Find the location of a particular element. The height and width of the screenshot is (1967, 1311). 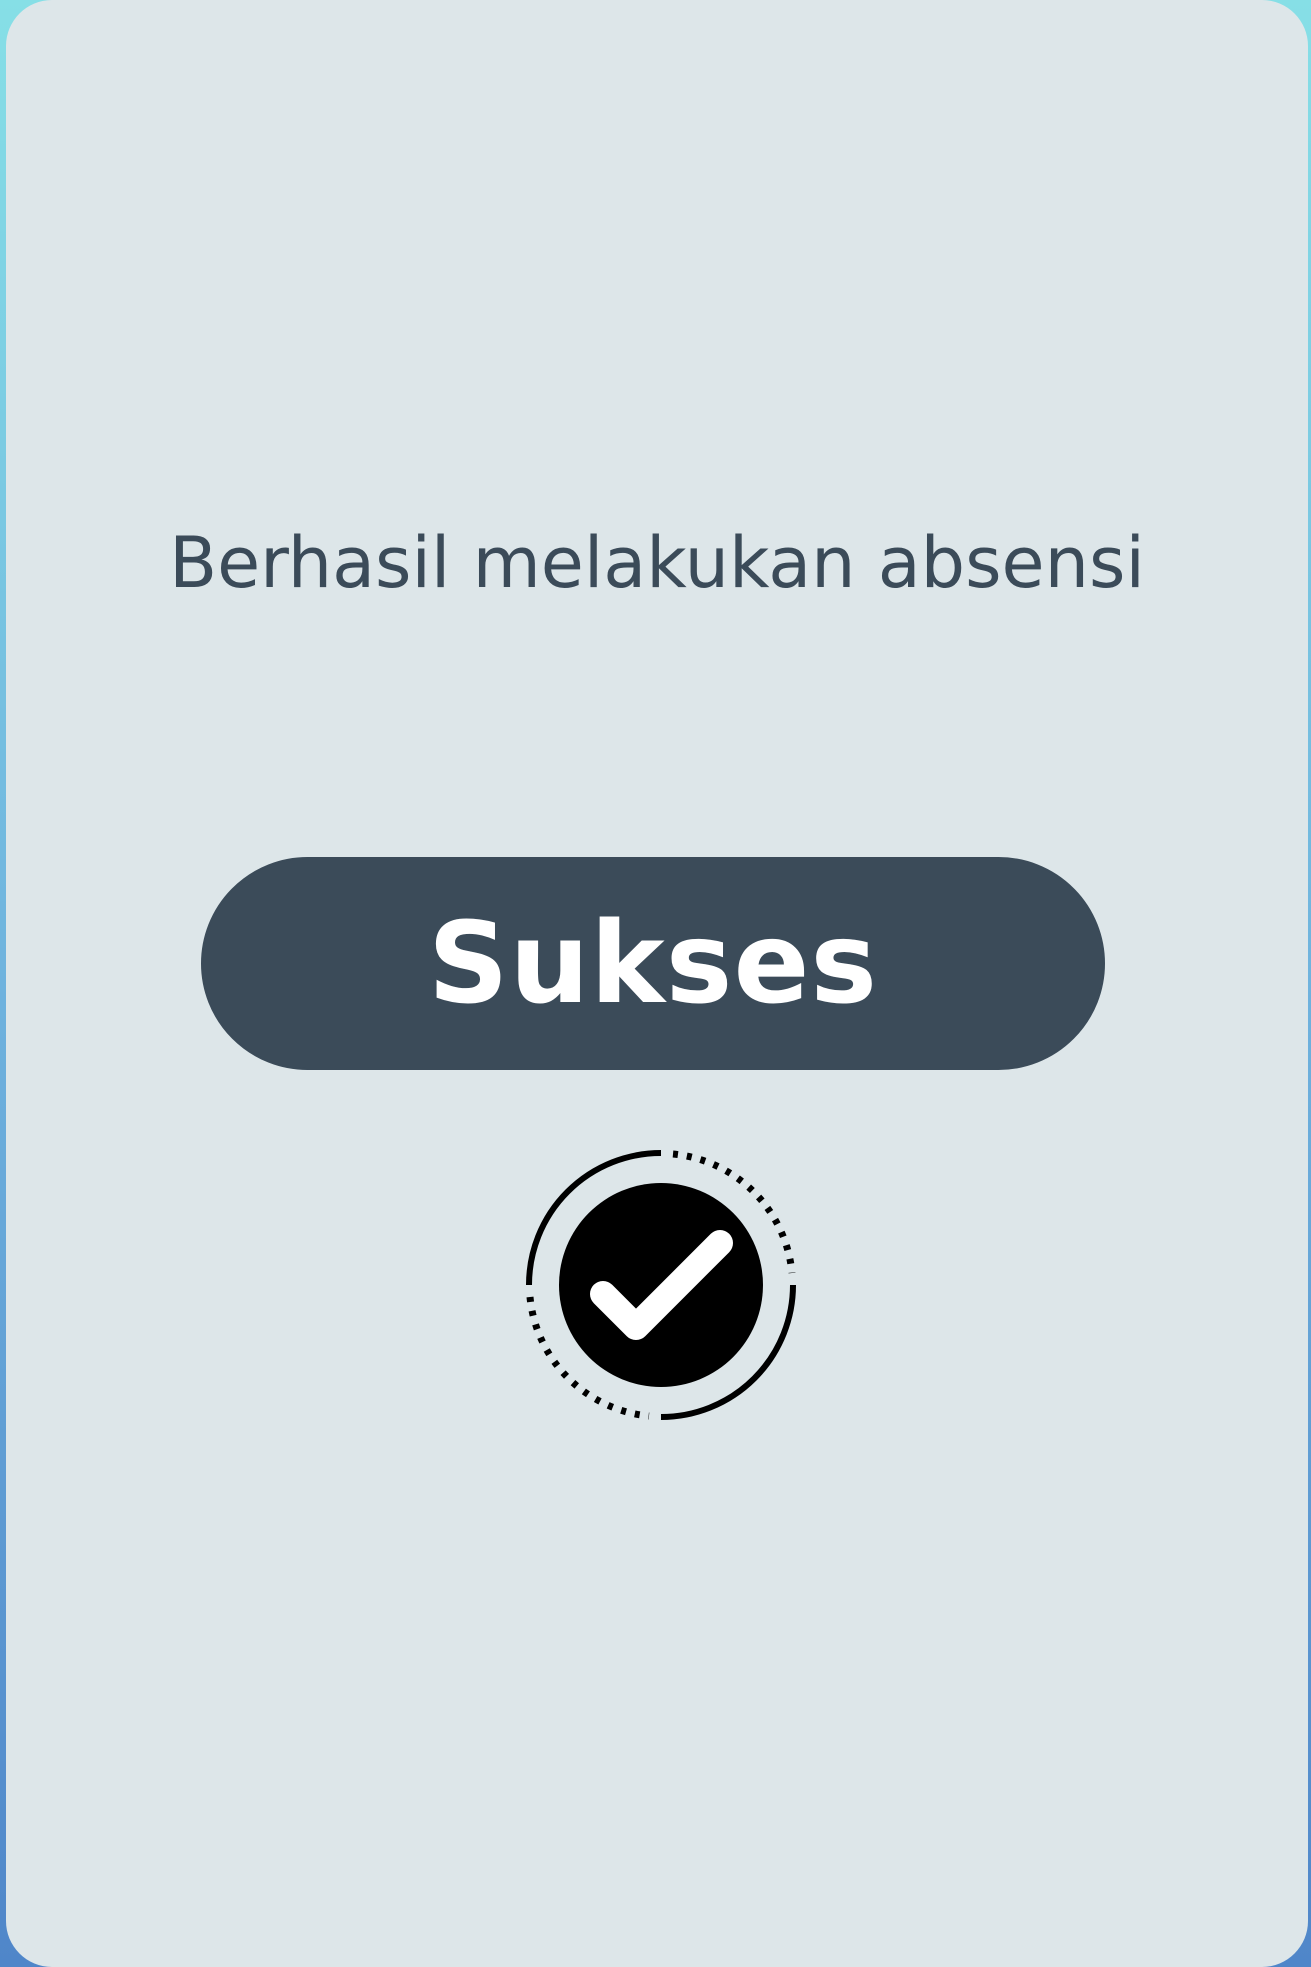

status-pill: Sukses is located at coordinates (653, 963).